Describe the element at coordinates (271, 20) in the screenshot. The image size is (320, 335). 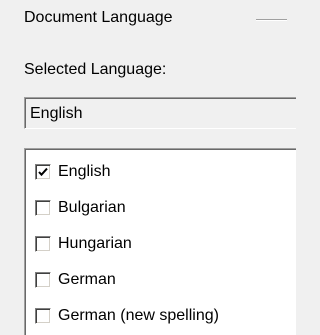
I see `group-divider` at that location.